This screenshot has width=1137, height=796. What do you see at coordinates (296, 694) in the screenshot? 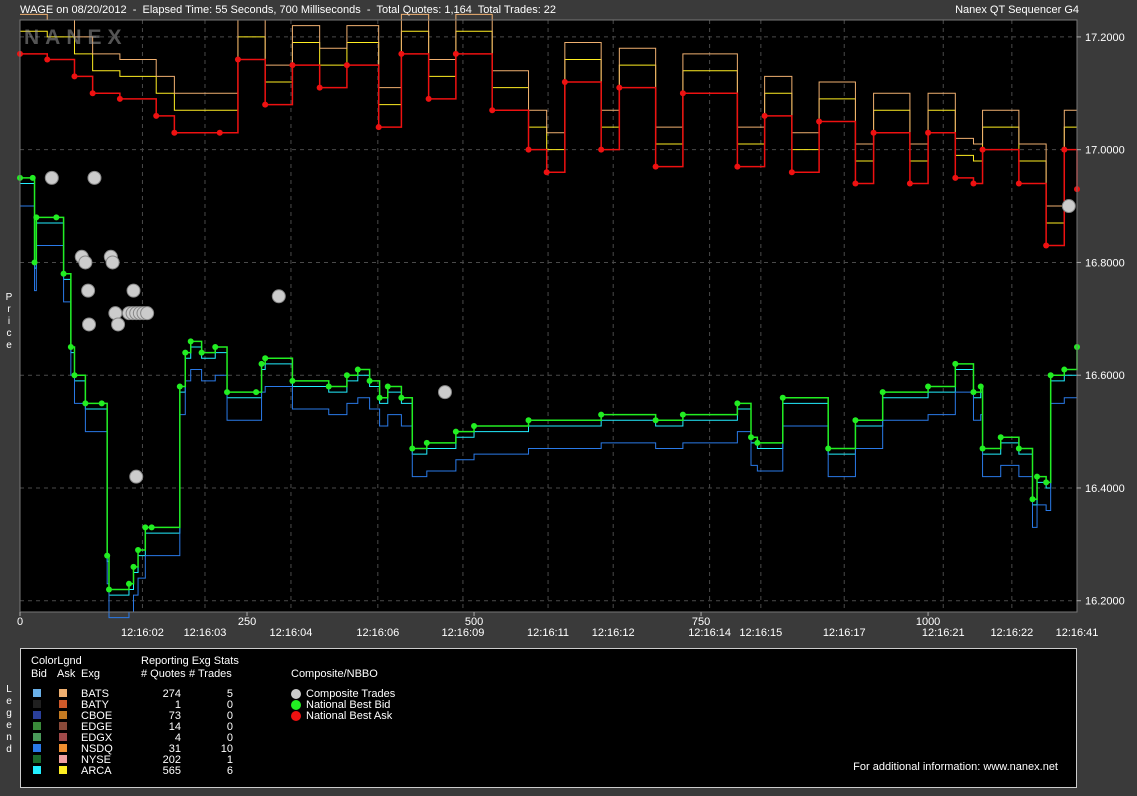
I see `composite-dot` at bounding box center [296, 694].